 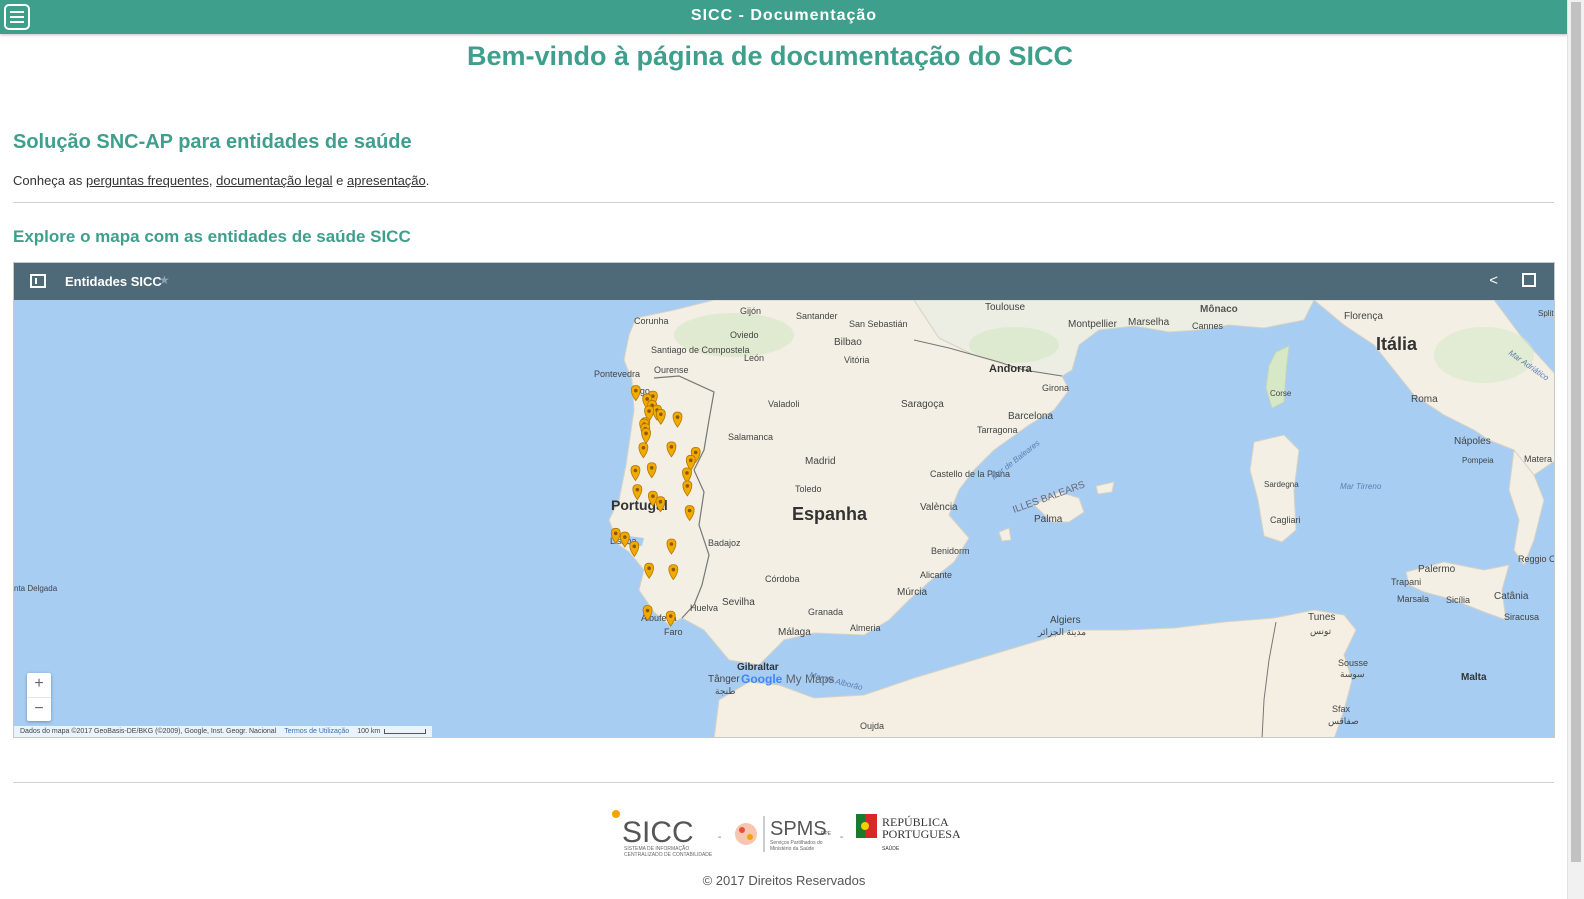 I want to click on map-label-cannes: Cannes, so click(x=1208, y=326).